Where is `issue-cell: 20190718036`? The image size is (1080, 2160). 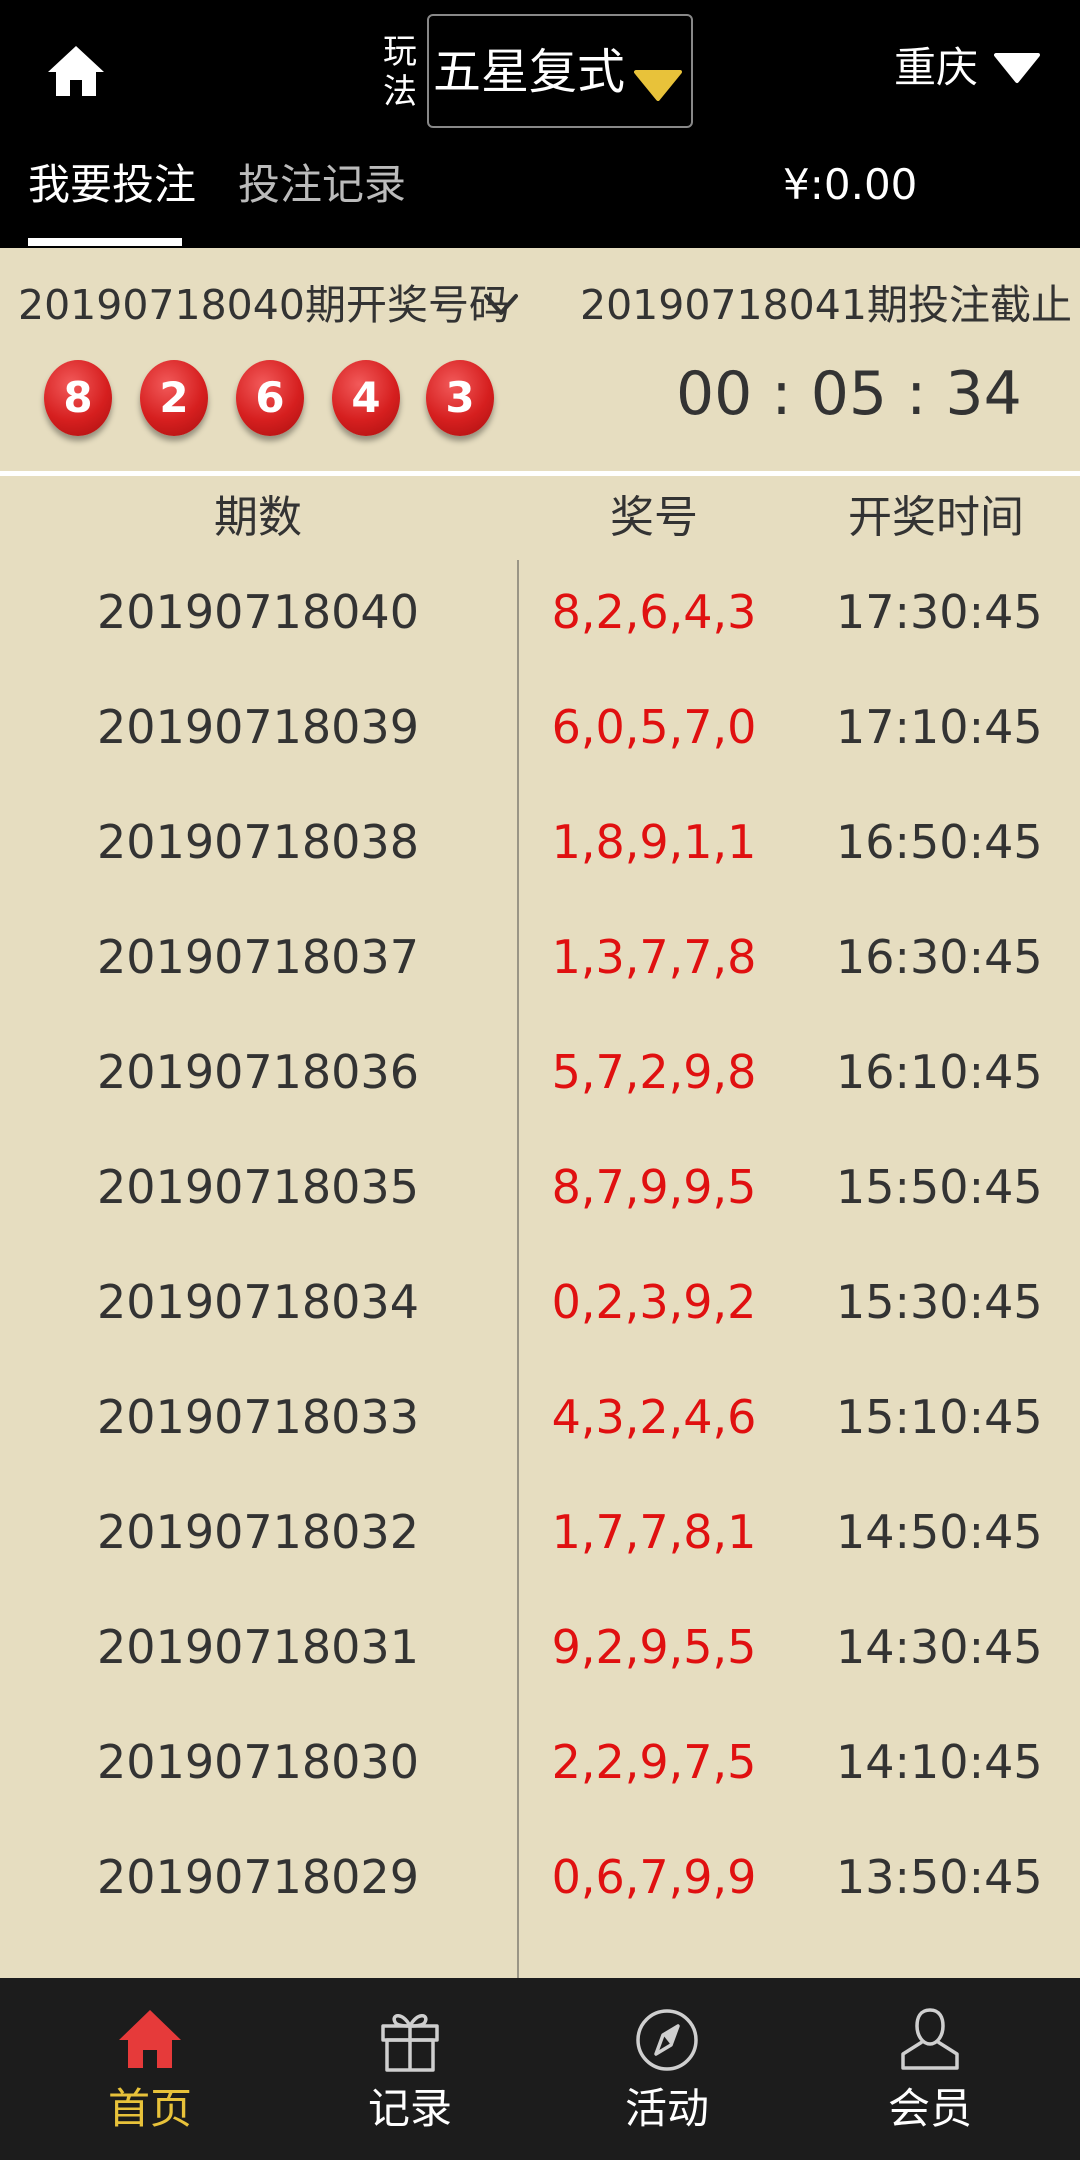 issue-cell: 20190718036 is located at coordinates (258, 1072).